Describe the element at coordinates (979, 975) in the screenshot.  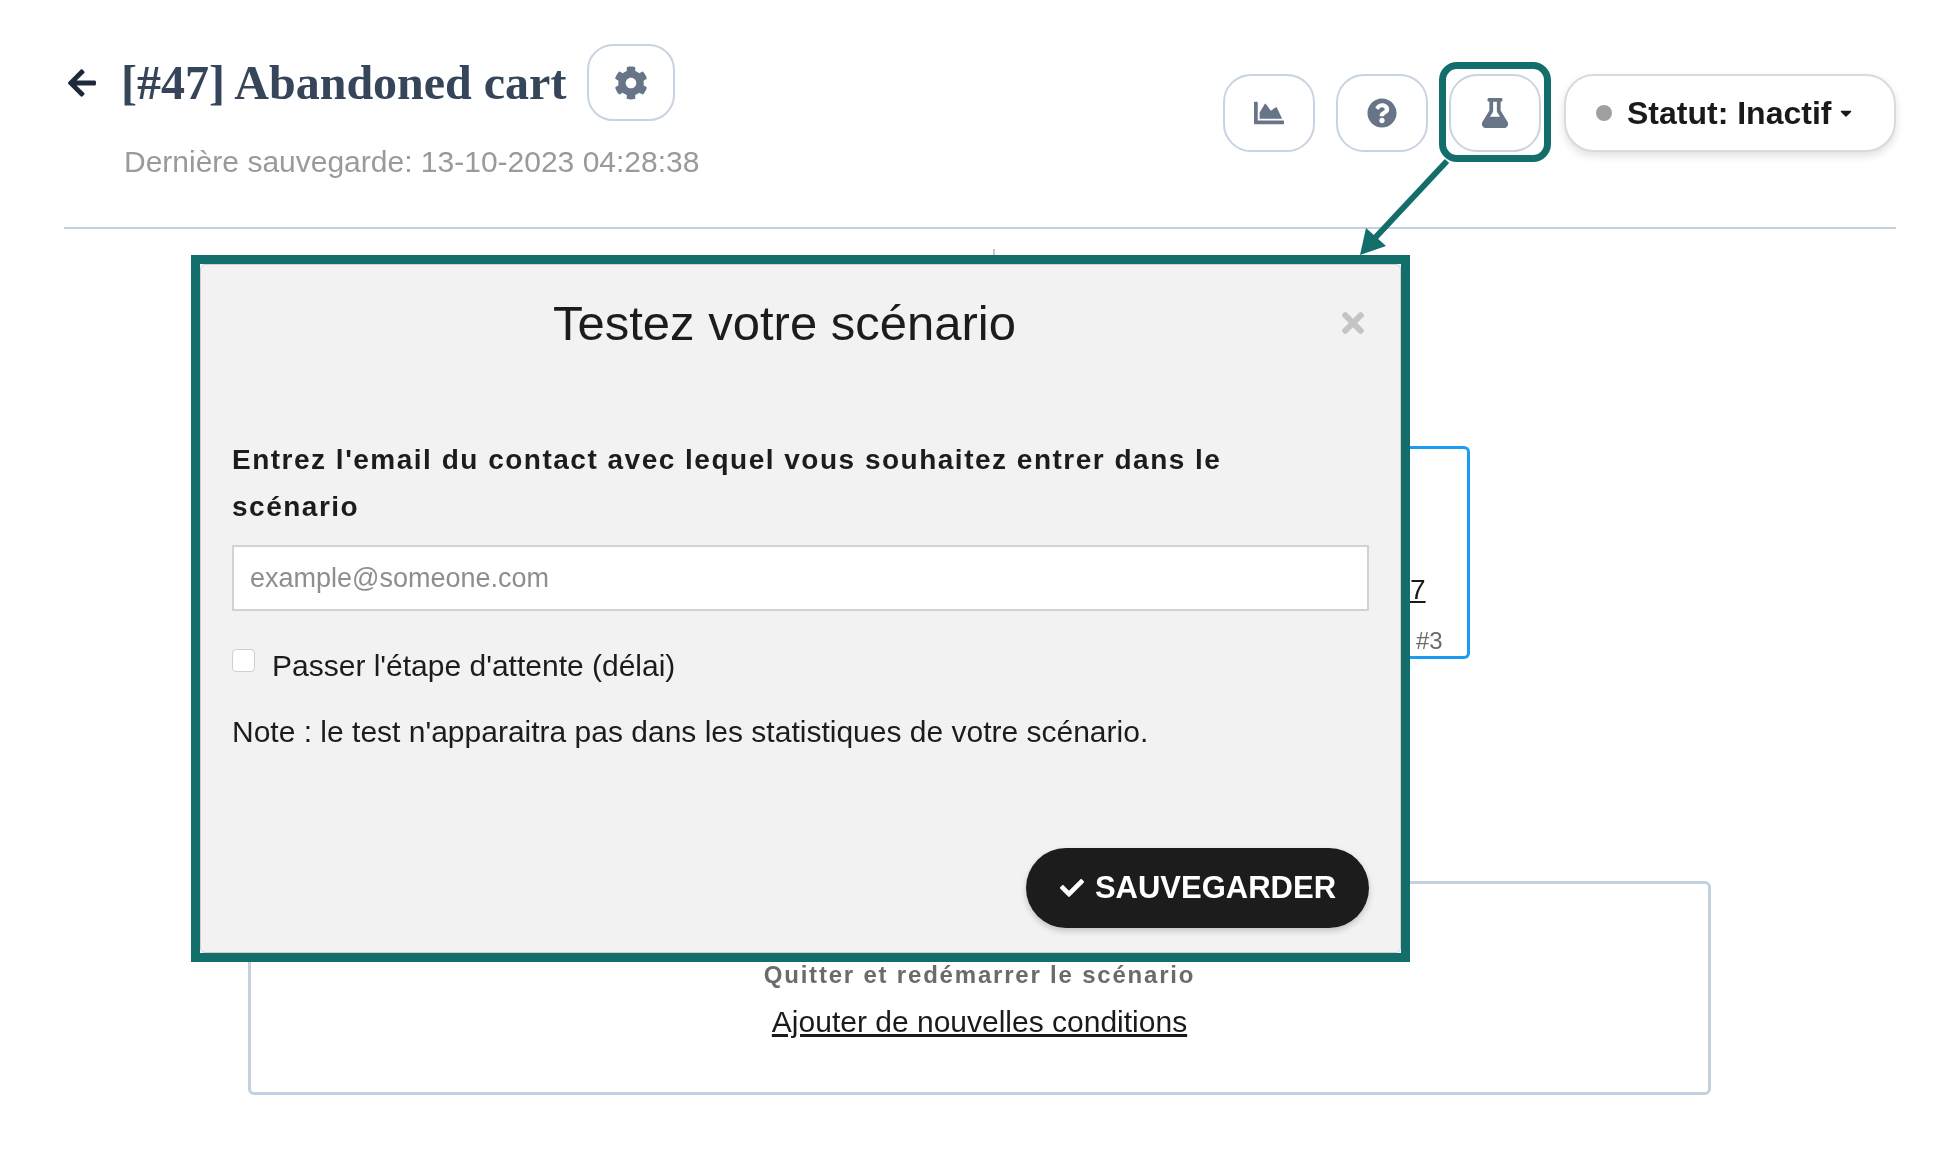
I see `condition-caption: Quitter et redémarrer le scénario` at that location.